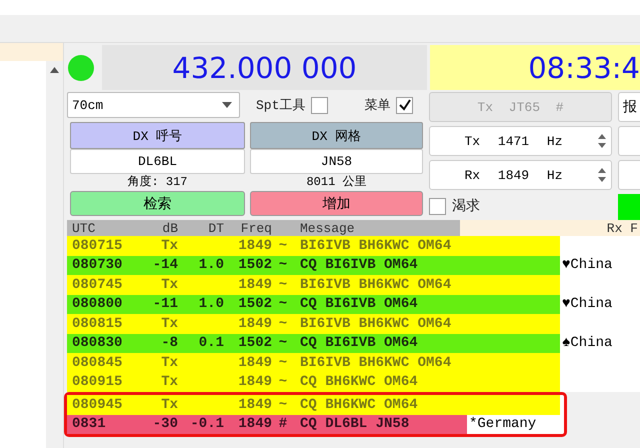 This screenshot has width=640, height=448. I want to click on caret-icon, so click(227, 105).